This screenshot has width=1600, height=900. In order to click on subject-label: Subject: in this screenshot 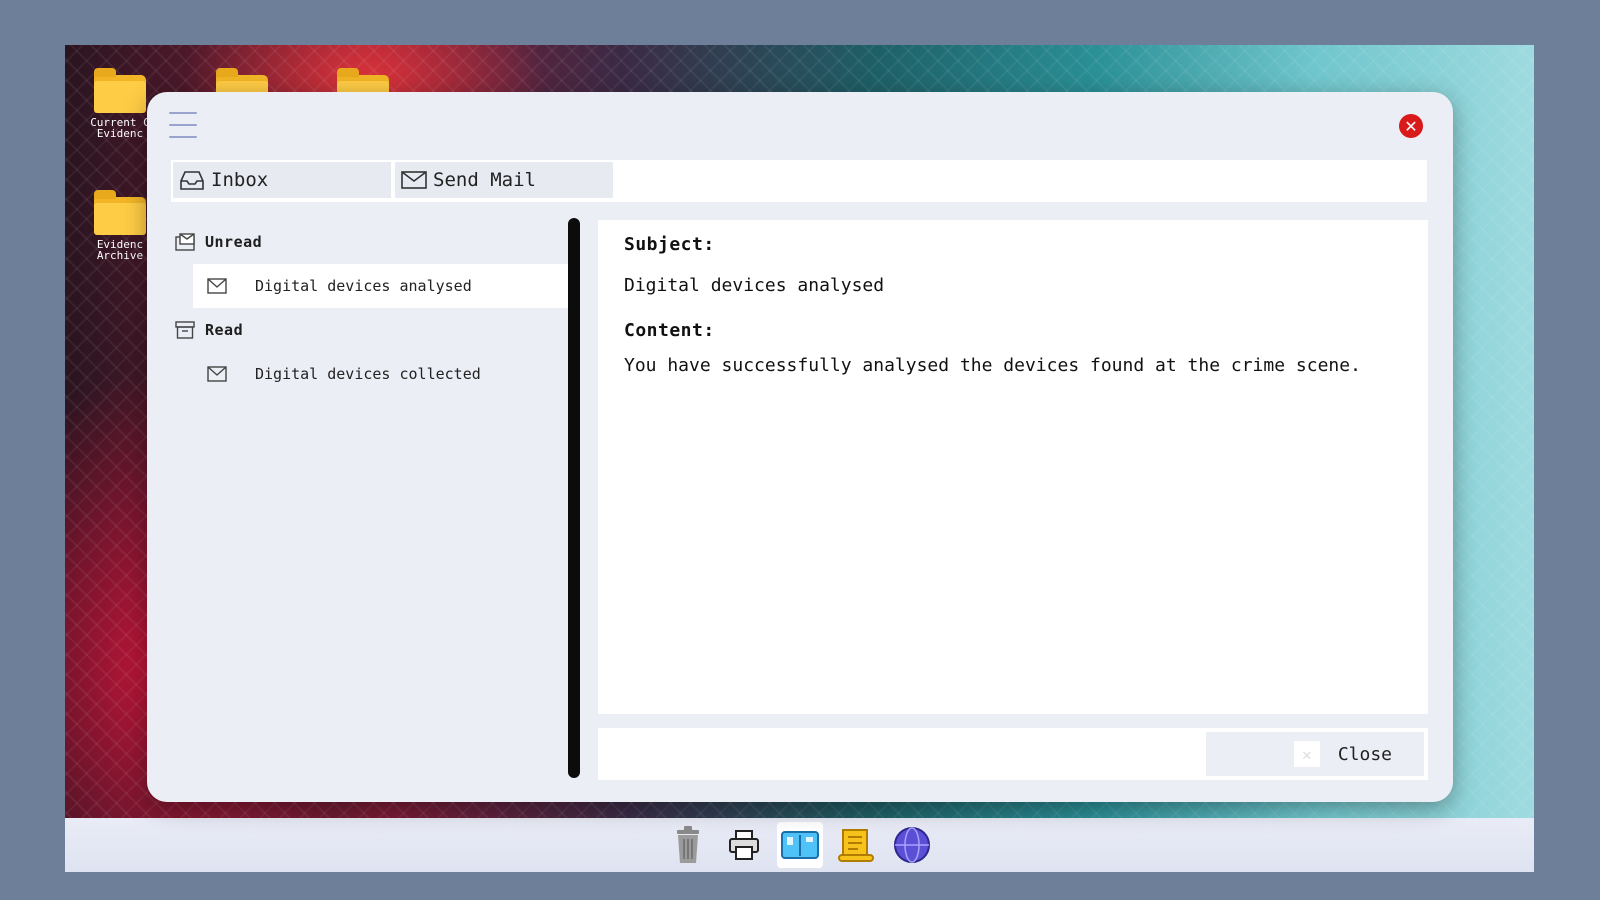, I will do `click(669, 244)`.